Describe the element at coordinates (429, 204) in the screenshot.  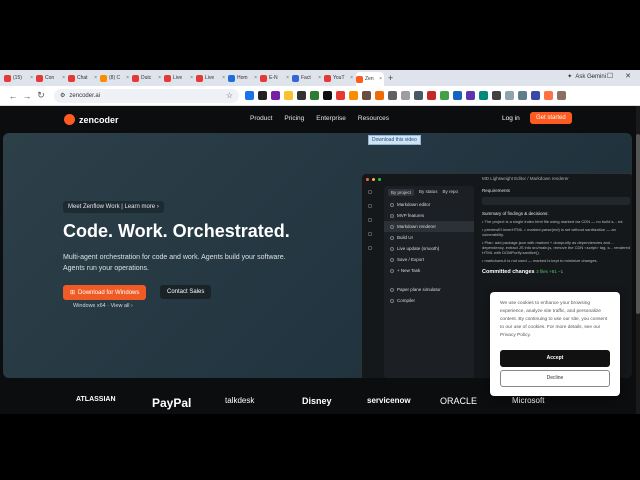
I see `task-item: Markdown editor` at that location.